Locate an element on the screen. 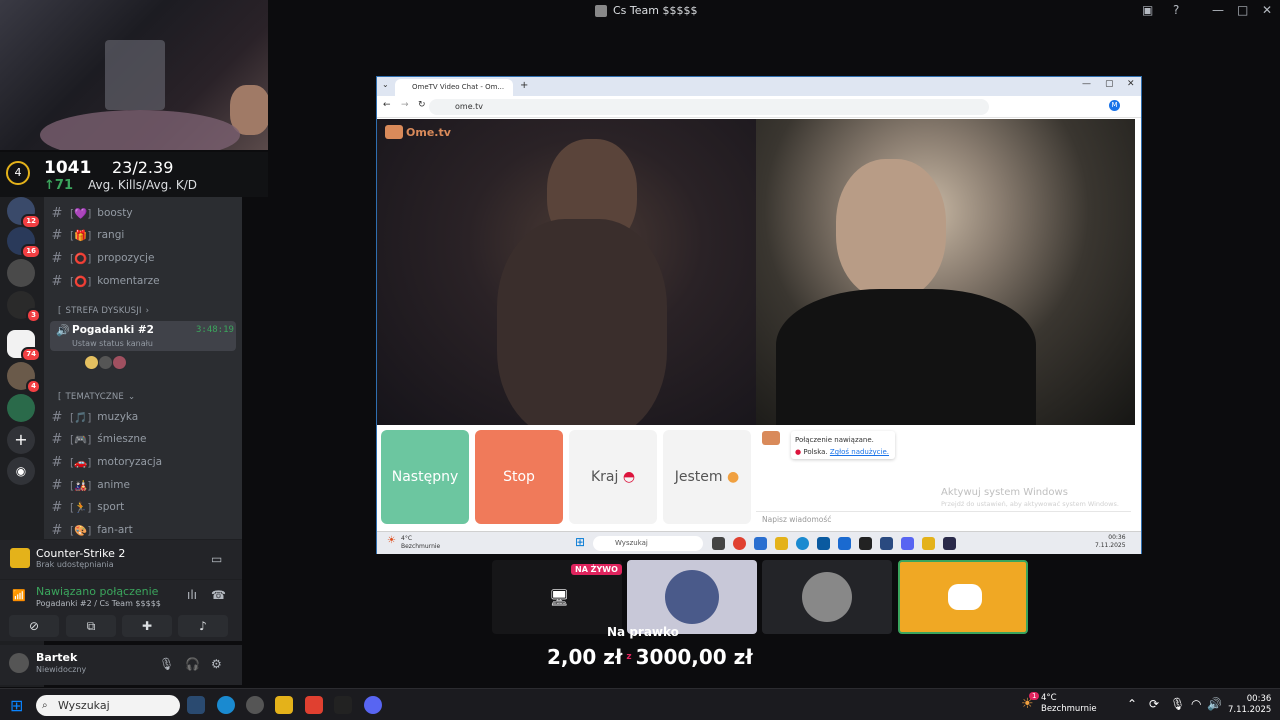 This screenshot has width=1280, height=720. channel-rangi: # [🎁] rangi is located at coordinates (143, 235).